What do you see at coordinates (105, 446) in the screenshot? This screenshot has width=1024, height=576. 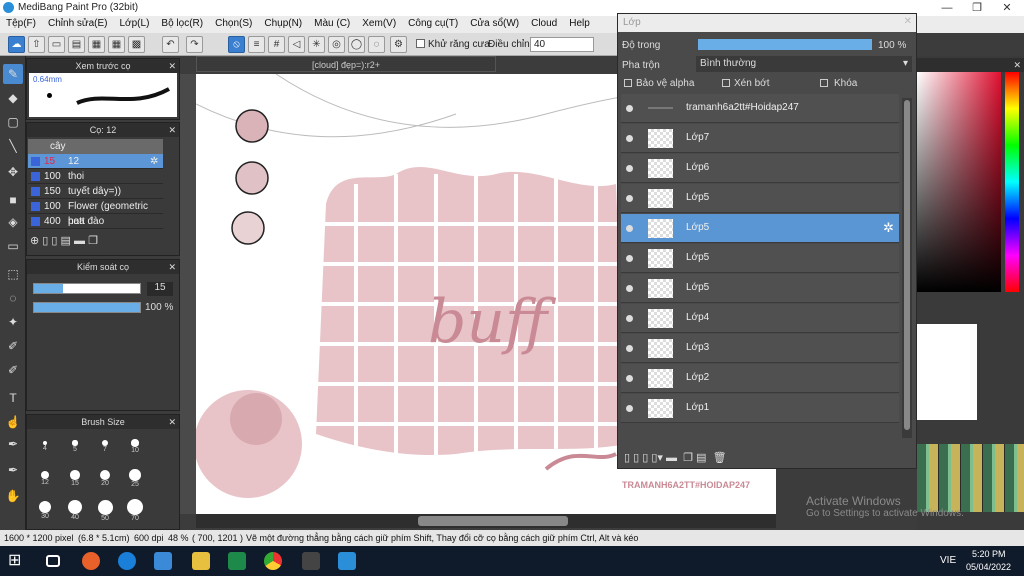 I see `brush-size-option: 7` at bounding box center [105, 446].